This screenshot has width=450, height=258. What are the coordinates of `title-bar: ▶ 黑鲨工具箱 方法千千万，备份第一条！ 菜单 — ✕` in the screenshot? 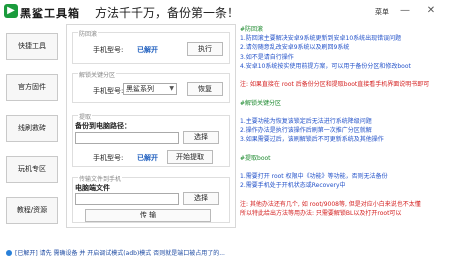 It's located at (225, 12).